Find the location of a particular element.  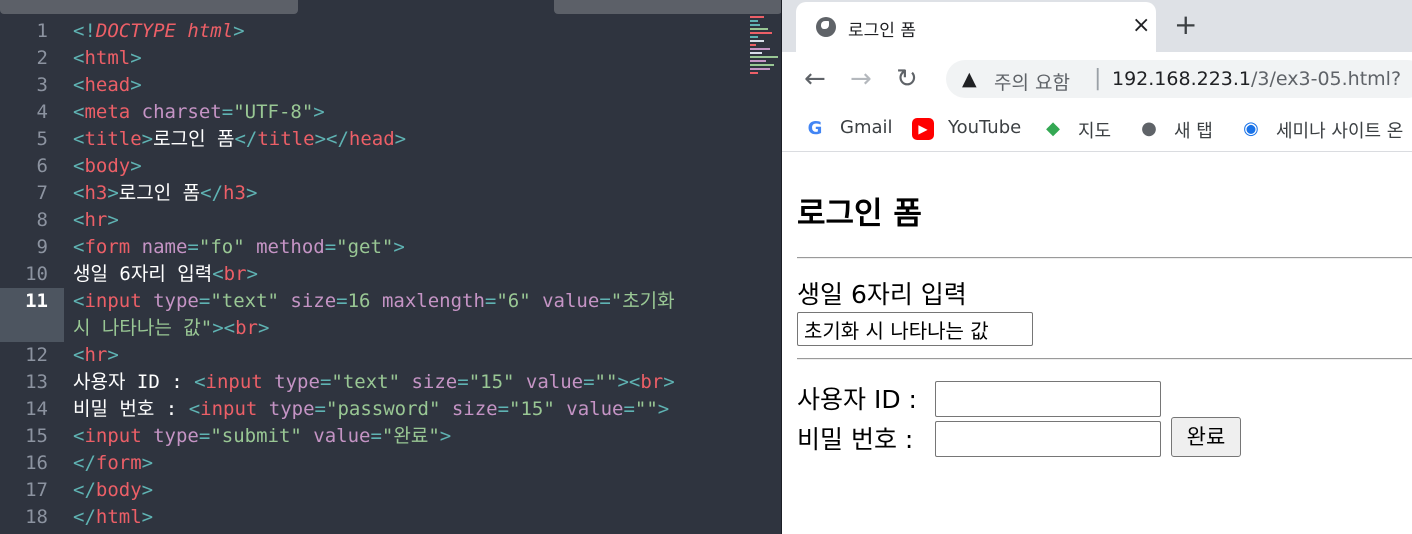

browser-title-bar: 로그인 폼 × + is located at coordinates (1097, 26).